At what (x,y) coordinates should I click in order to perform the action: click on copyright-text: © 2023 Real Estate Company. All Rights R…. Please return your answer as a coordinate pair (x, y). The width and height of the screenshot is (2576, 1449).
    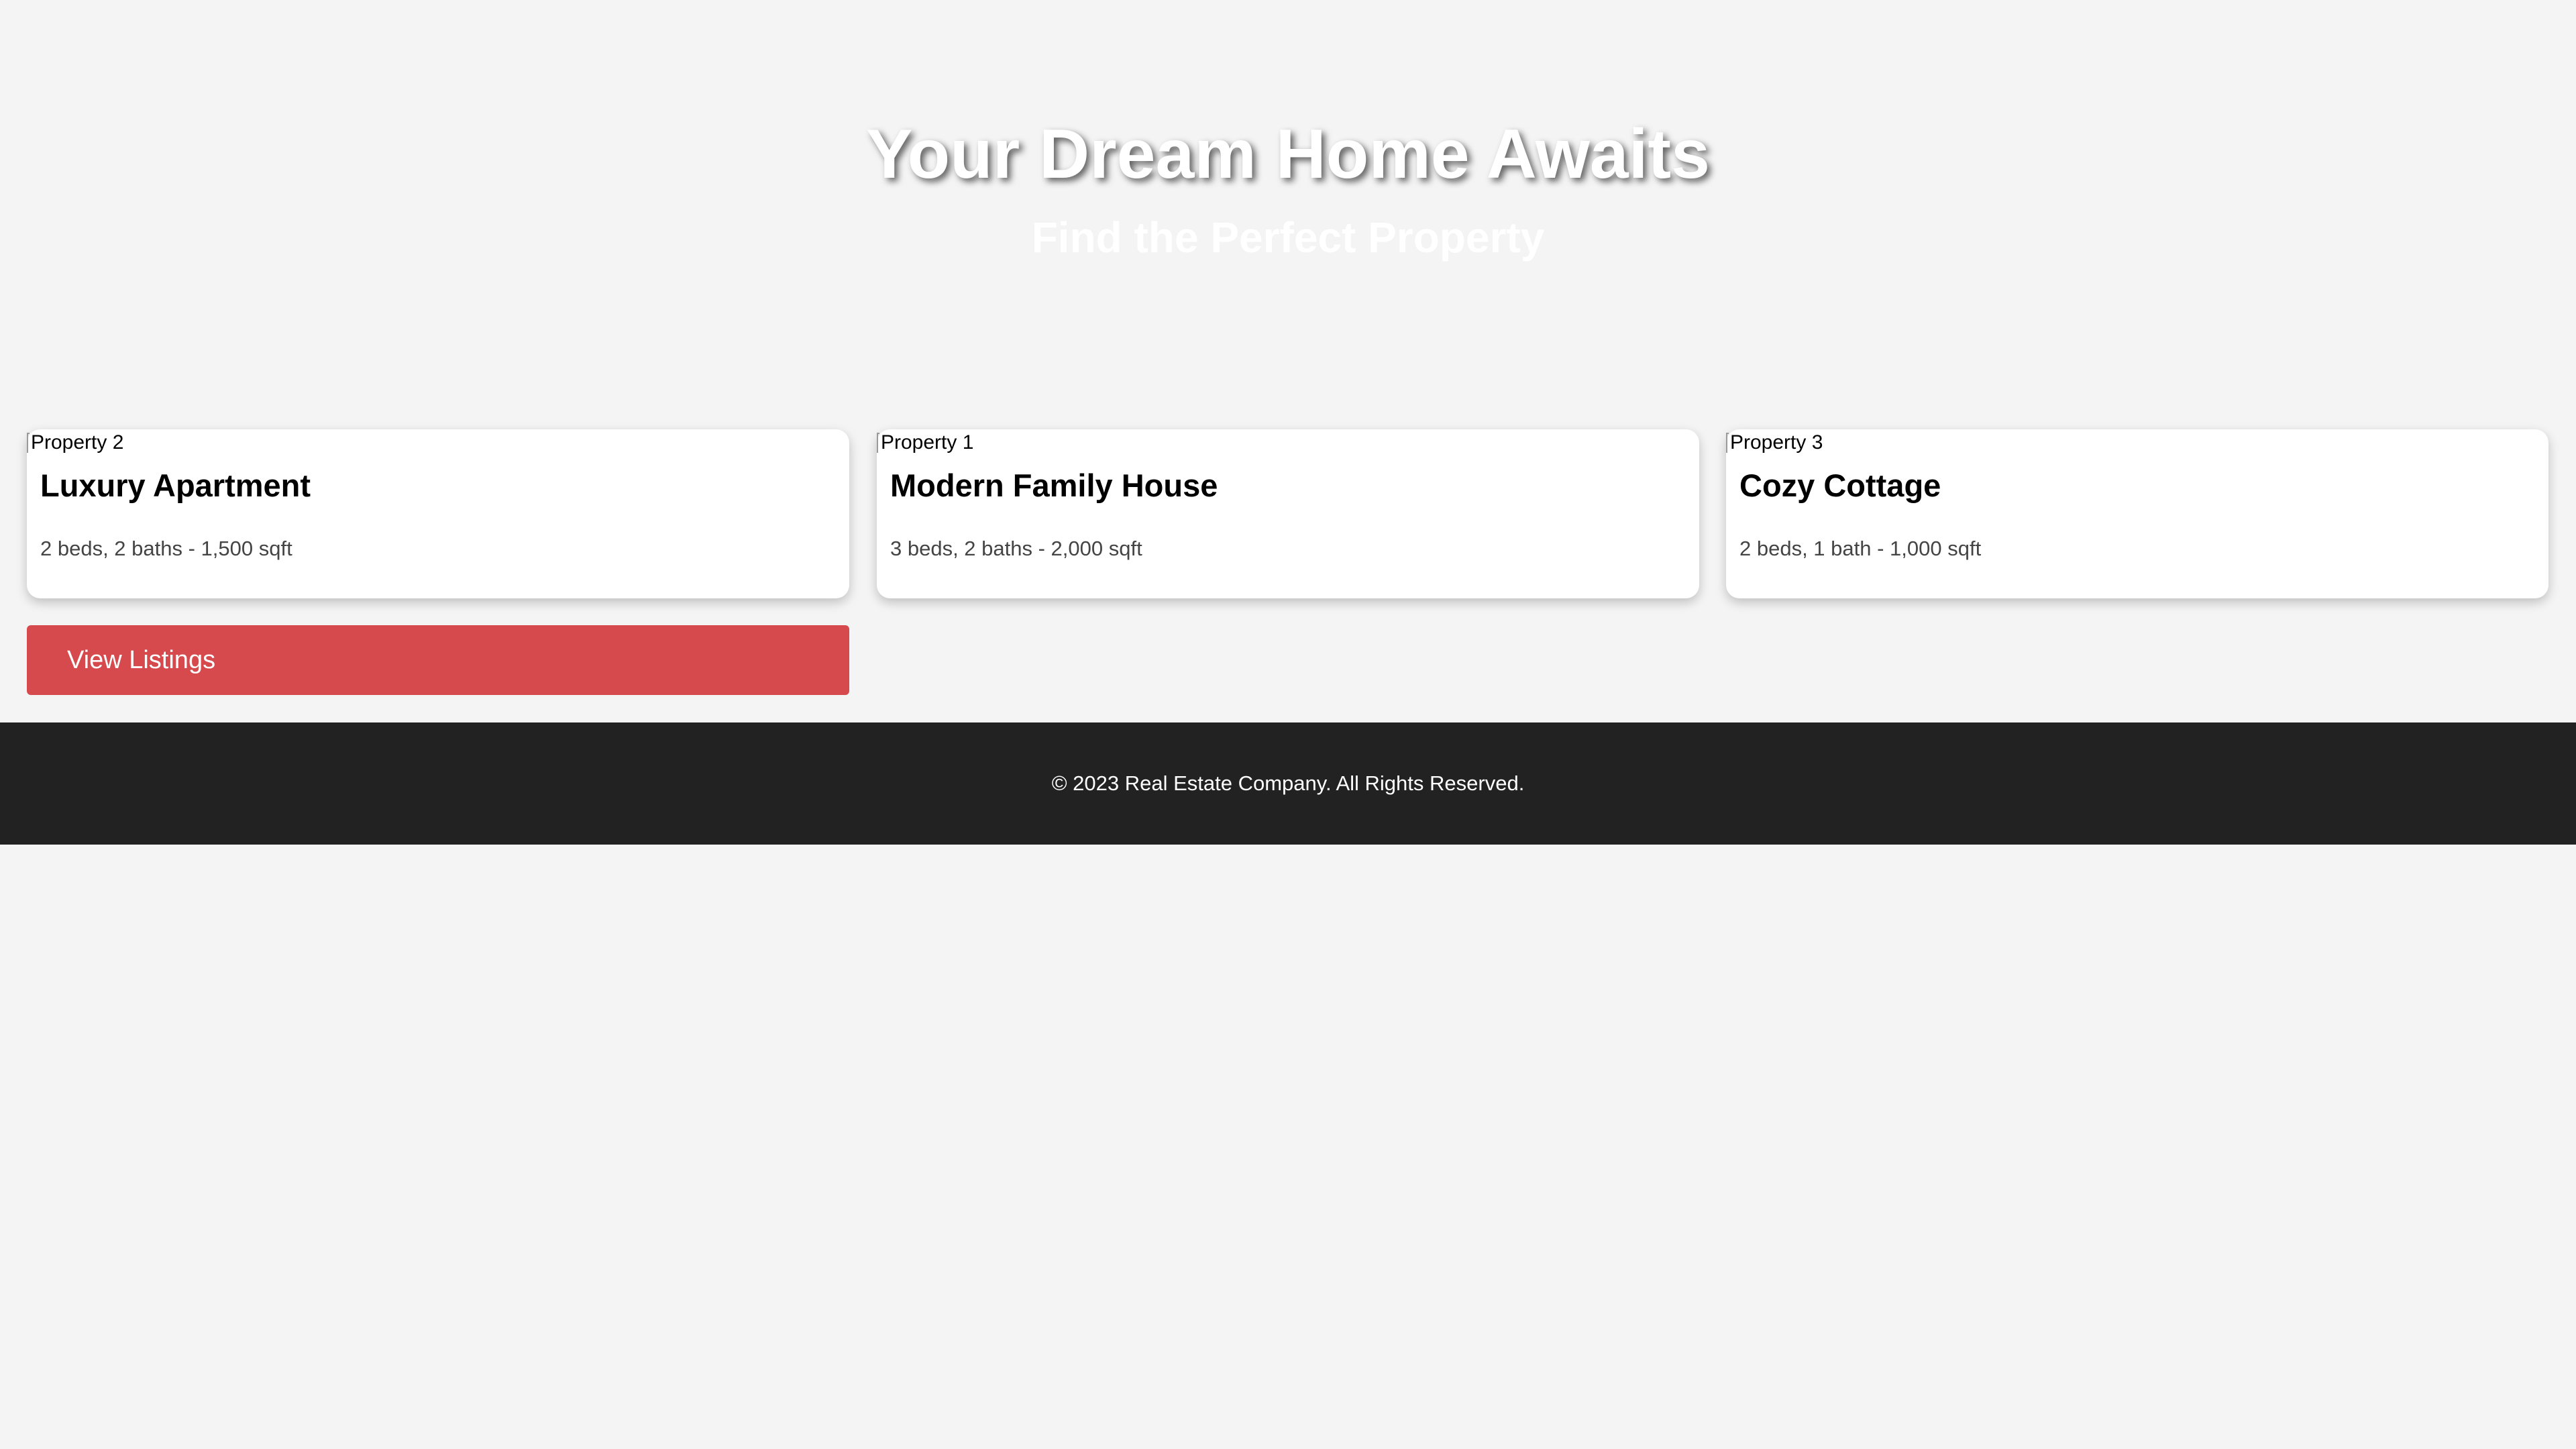
    Looking at the image, I should click on (1288, 783).